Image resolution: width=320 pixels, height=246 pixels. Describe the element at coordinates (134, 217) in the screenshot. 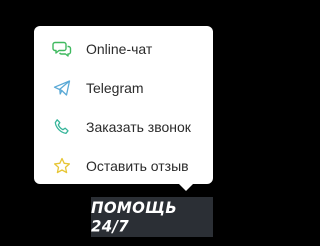

I see `help-button-label: ПОМОЩЬ 24/7` at that location.